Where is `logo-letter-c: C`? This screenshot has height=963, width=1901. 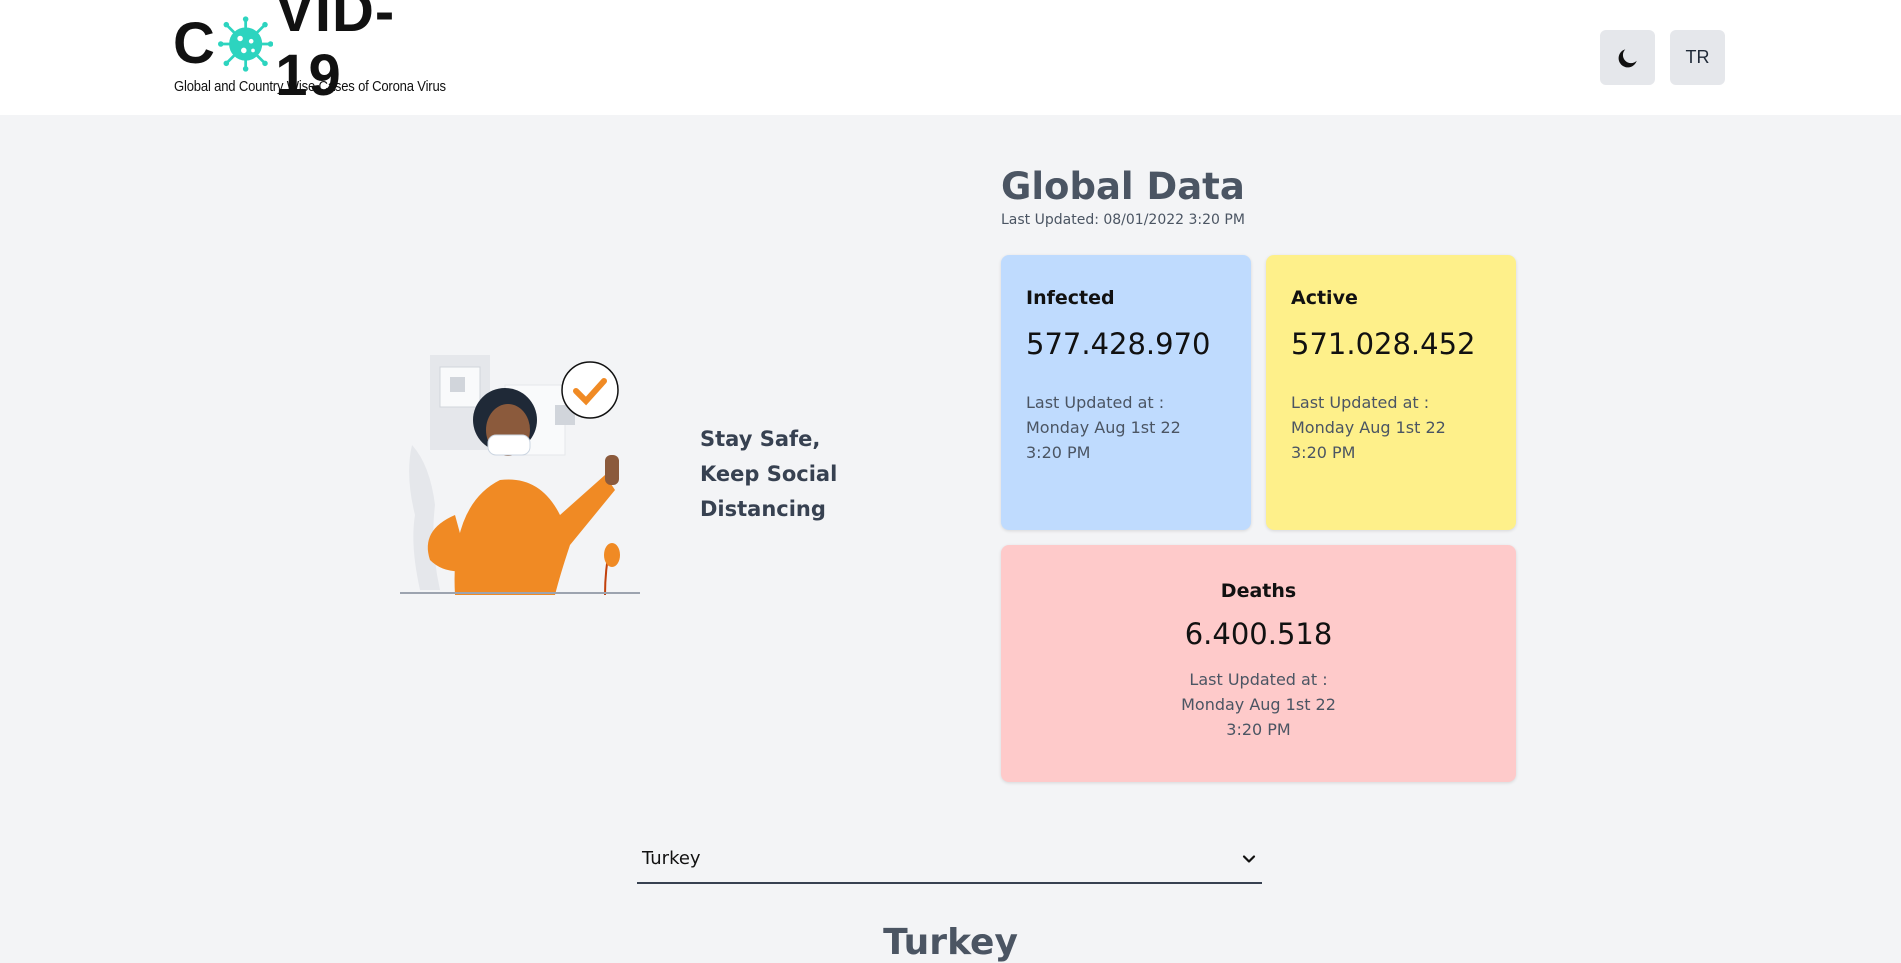 logo-letter-c: C is located at coordinates (194, 43).